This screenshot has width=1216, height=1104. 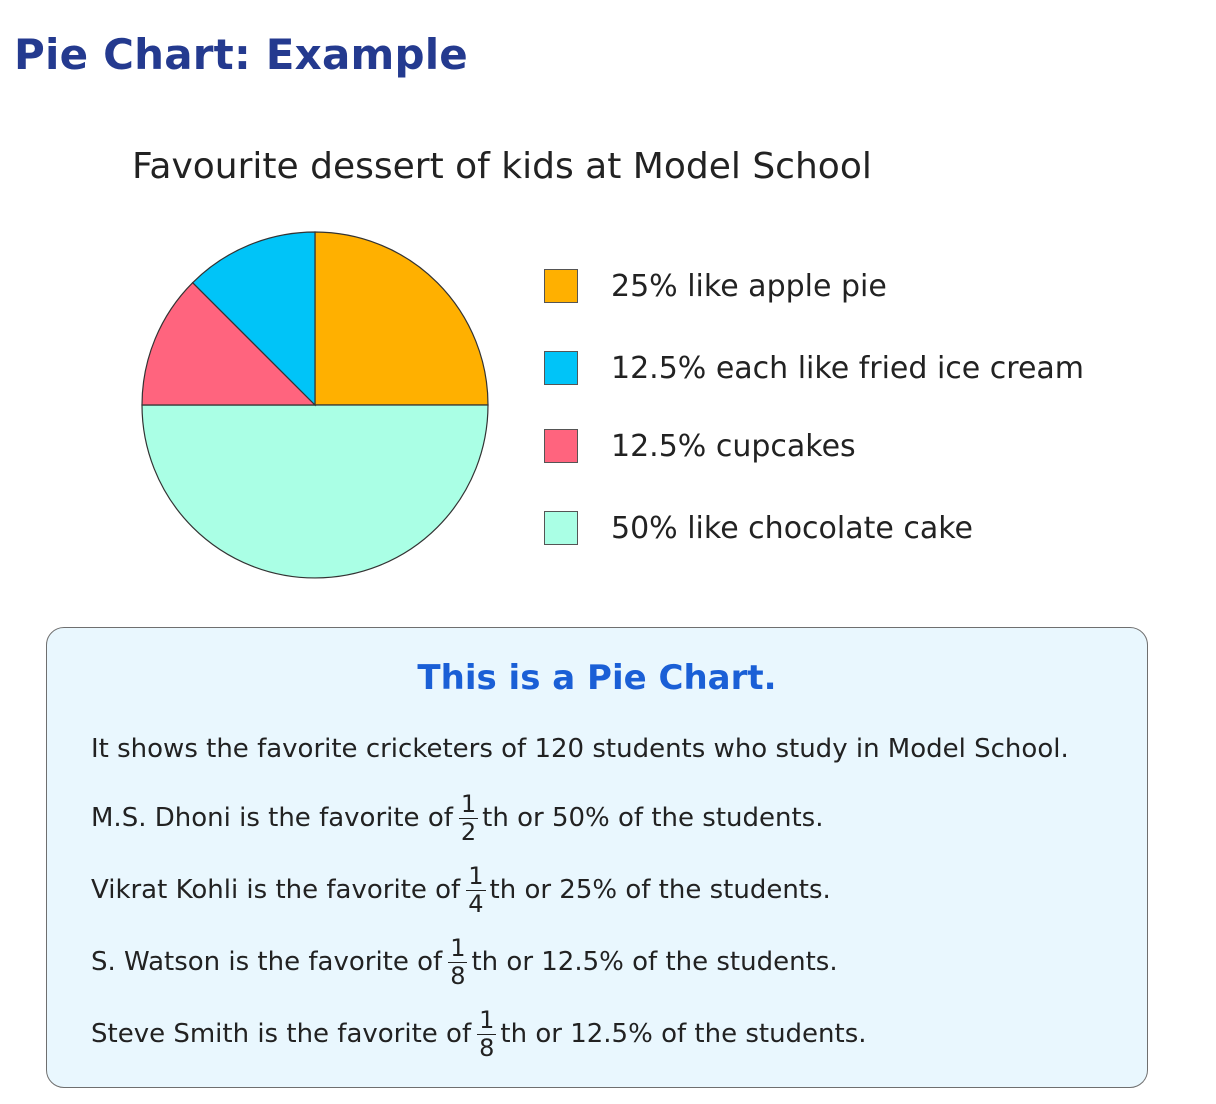 I want to click on fraction-denominator: 4, so click(x=476, y=904).